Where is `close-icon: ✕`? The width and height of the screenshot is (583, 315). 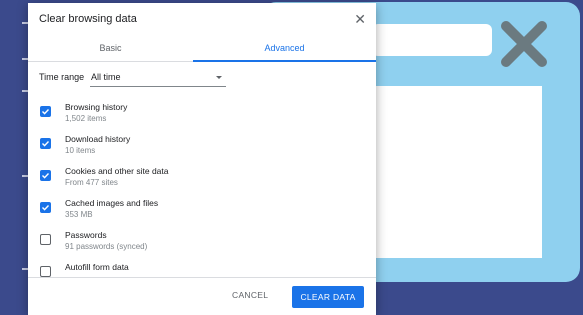 close-icon: ✕ is located at coordinates (360, 19).